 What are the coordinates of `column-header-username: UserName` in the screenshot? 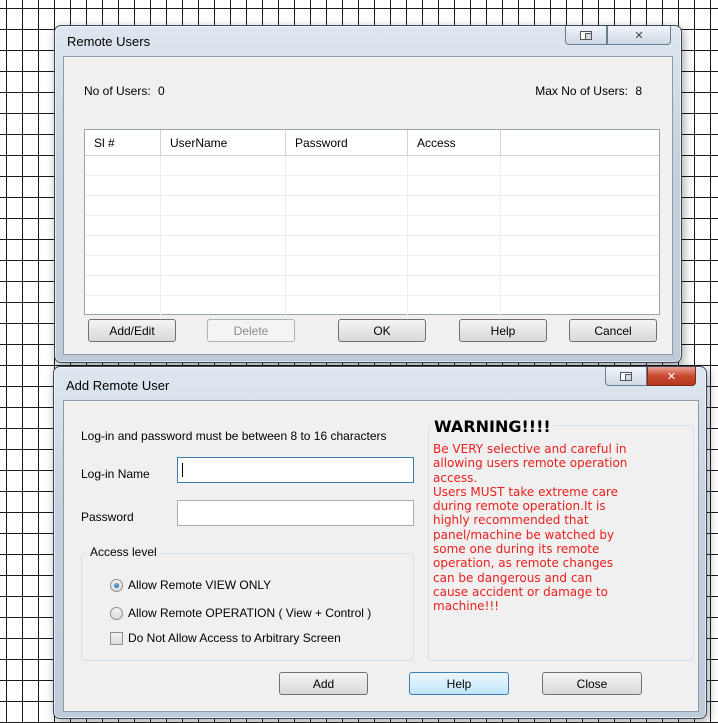 It's located at (223, 142).